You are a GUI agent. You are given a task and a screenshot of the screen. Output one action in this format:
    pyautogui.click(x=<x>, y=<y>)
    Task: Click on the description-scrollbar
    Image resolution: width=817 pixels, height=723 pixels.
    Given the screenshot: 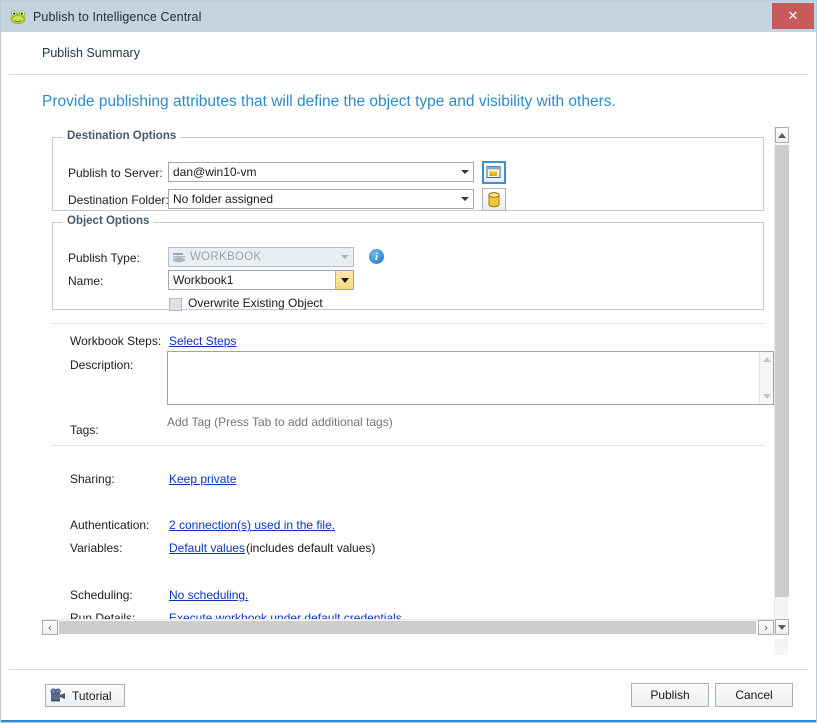 What is the action you would take?
    pyautogui.click(x=766, y=378)
    